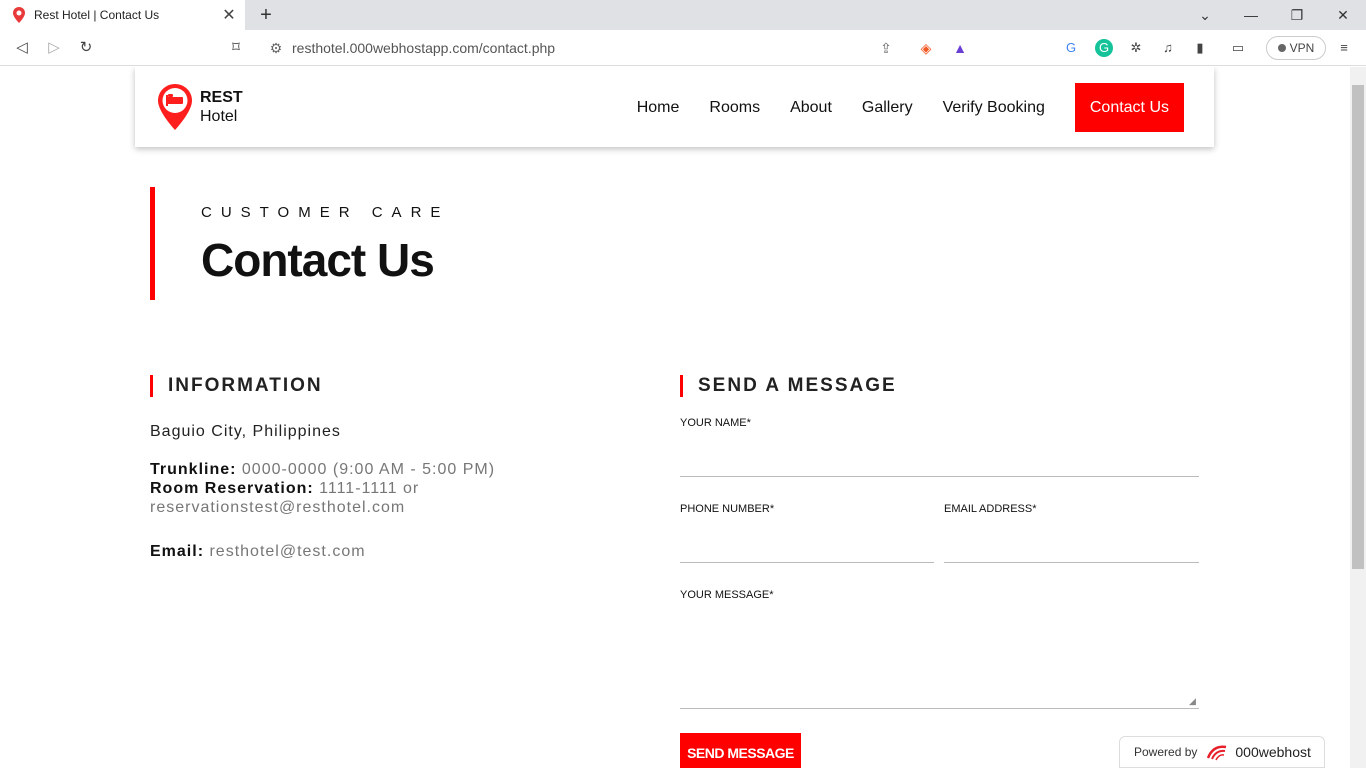 Image resolution: width=1366 pixels, height=768 pixels. What do you see at coordinates (939, 476) in the screenshot?
I see `name-input` at bounding box center [939, 476].